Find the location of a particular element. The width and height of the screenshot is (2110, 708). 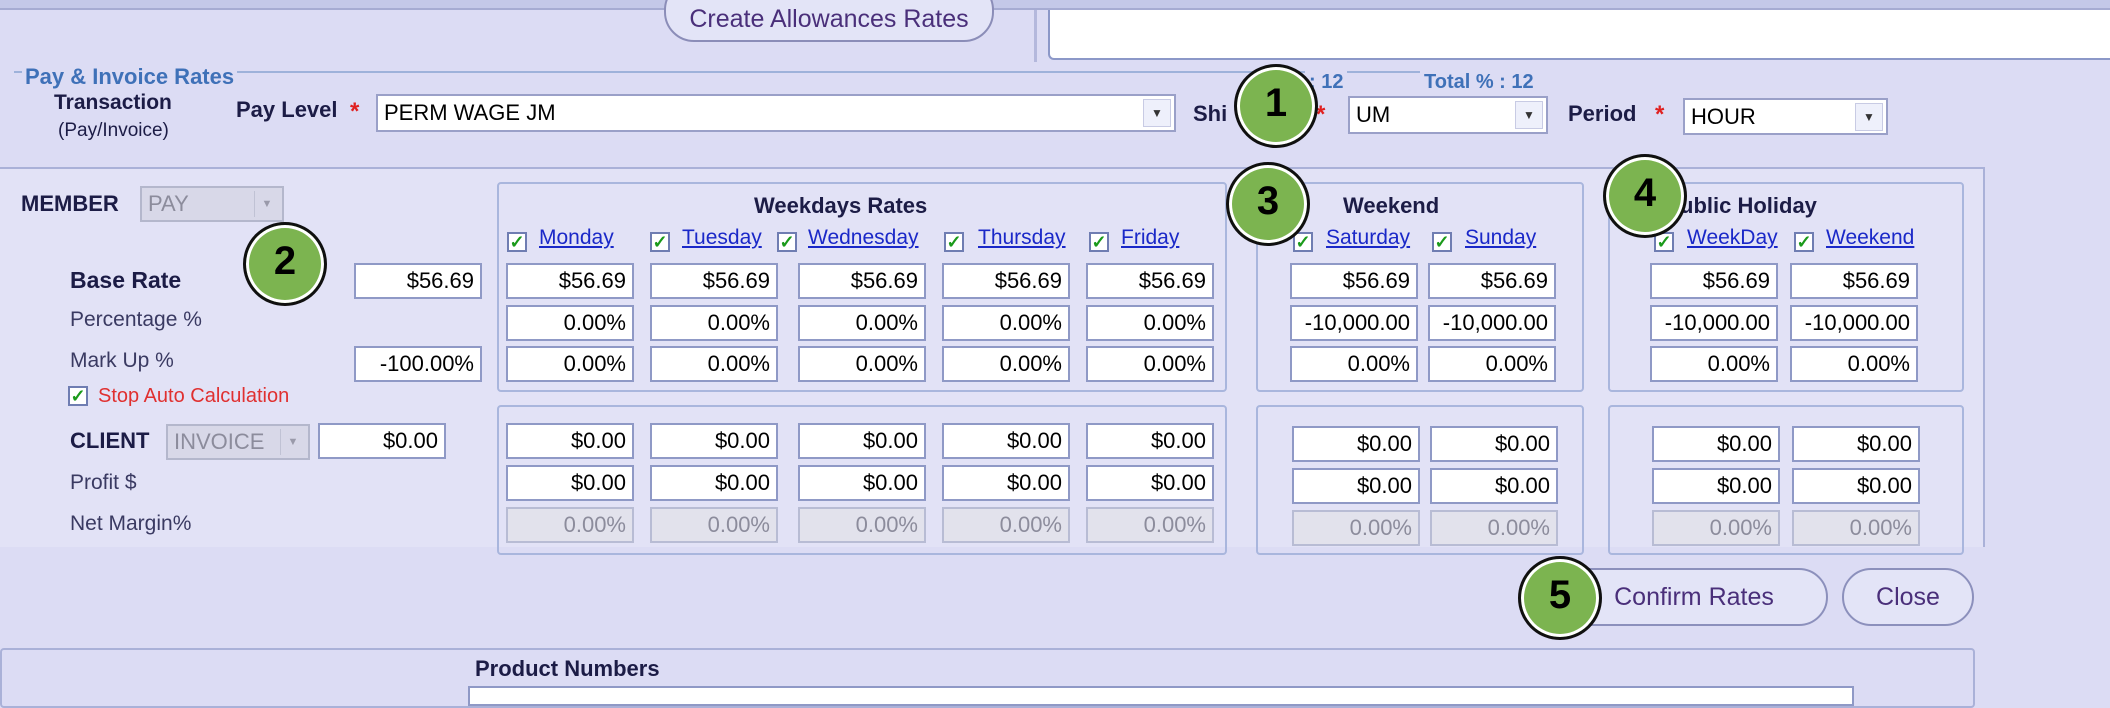

close-button: Close is located at coordinates (1908, 597).